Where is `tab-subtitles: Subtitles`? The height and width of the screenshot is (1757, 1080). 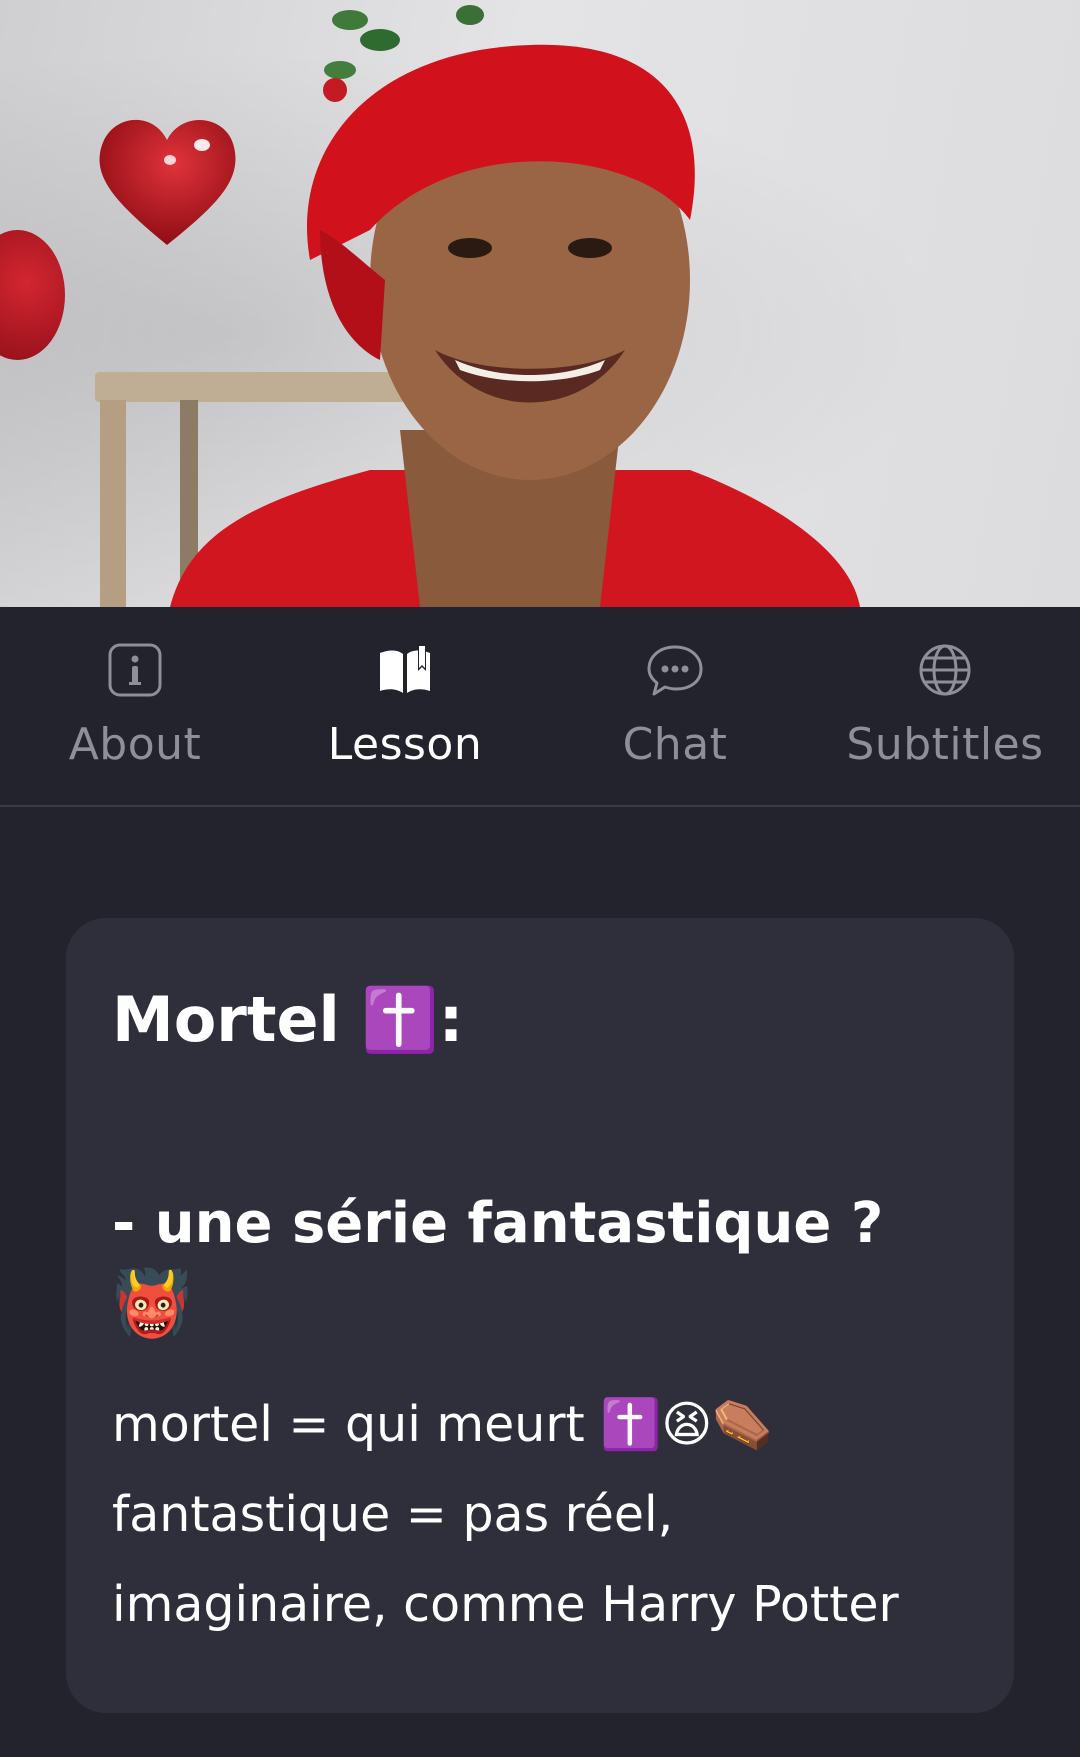 tab-subtitles: Subtitles is located at coordinates (945, 706).